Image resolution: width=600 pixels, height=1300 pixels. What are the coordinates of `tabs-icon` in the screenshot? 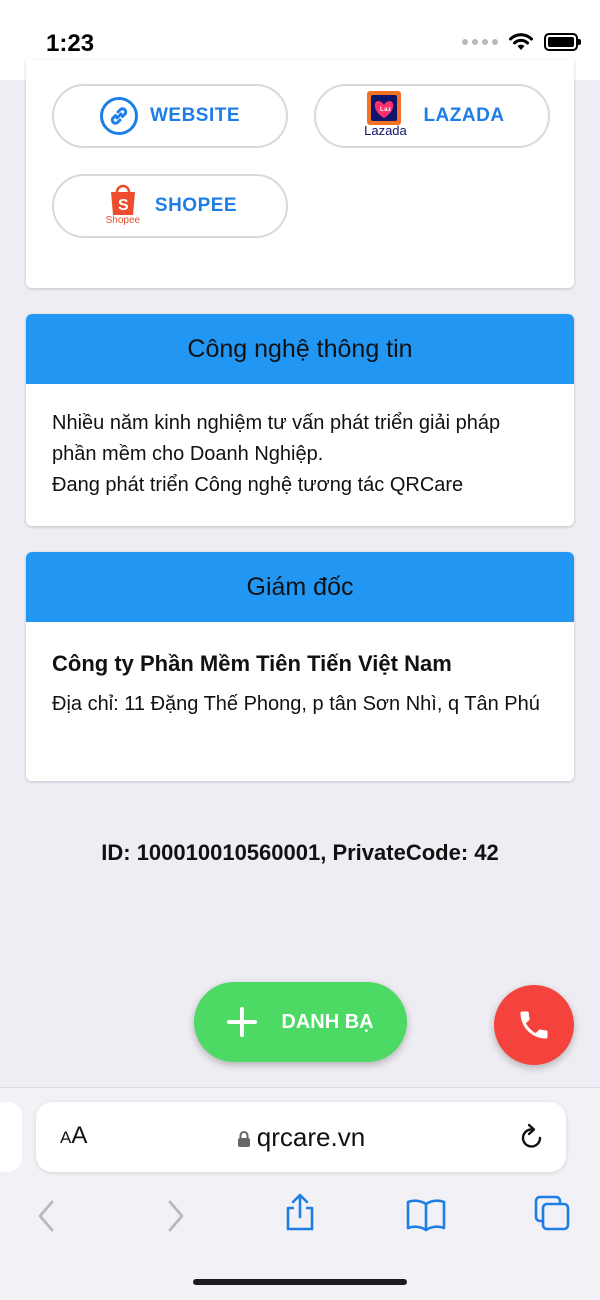 It's located at (552, 1213).